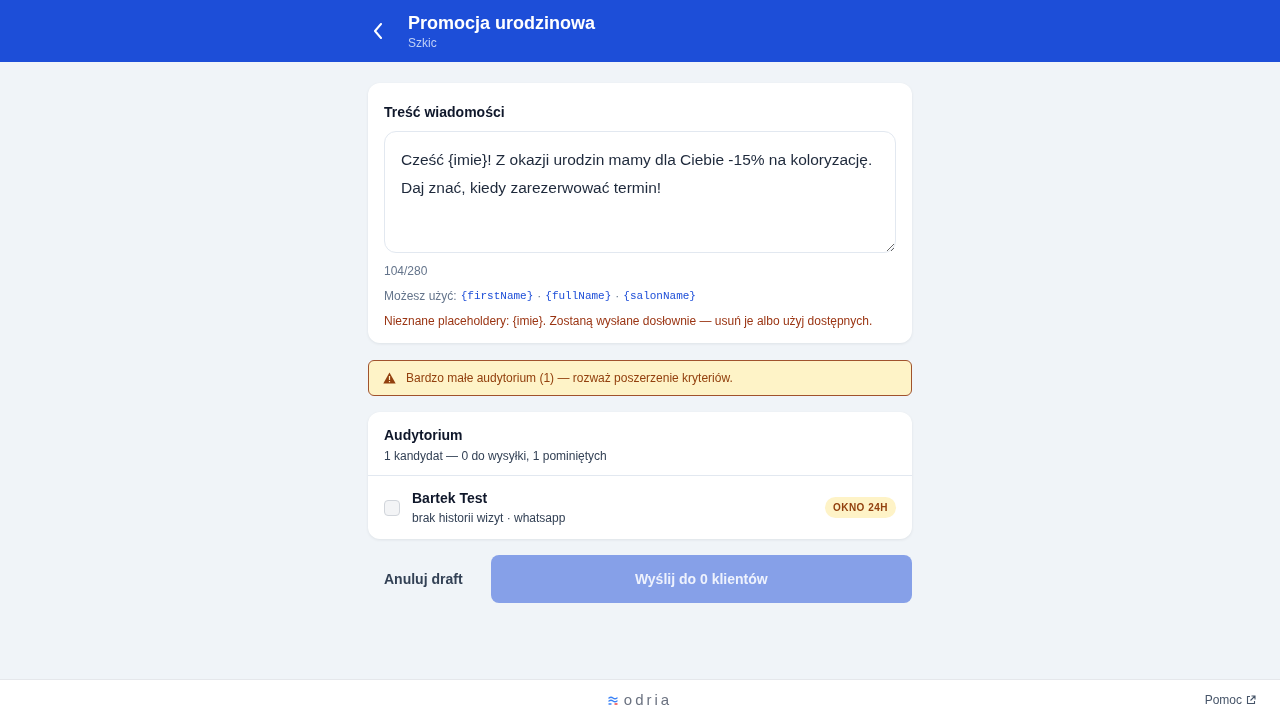 This screenshot has height=720, width=1280. I want to click on help-link: Pomoc, so click(1230, 700).